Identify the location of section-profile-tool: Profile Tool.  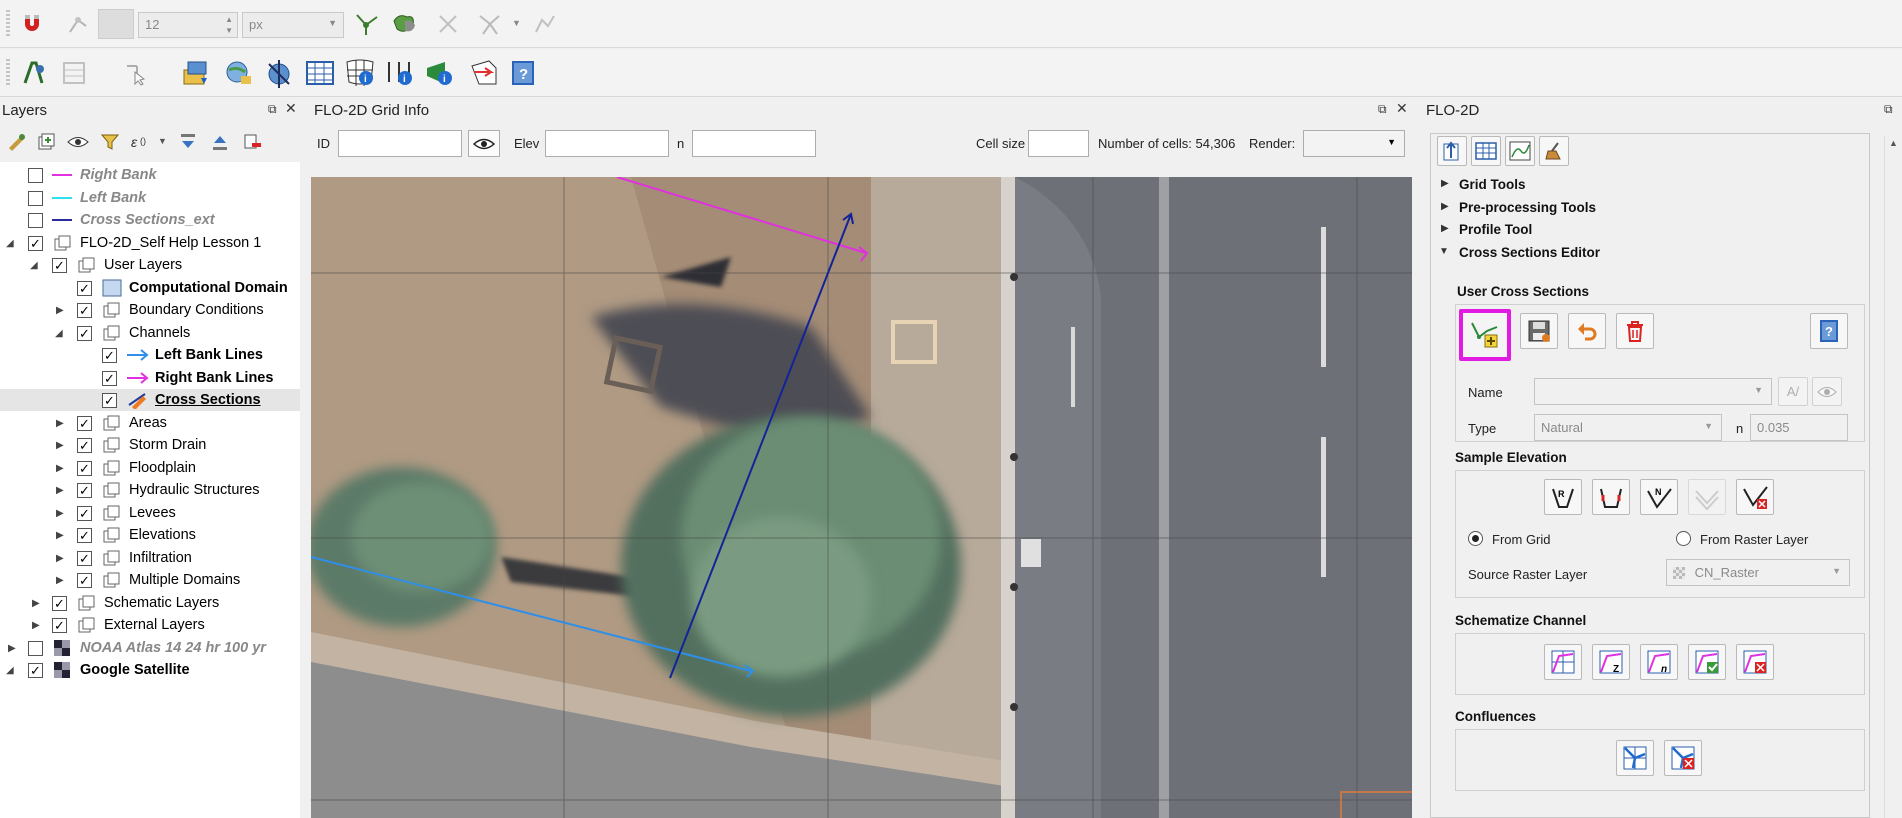
(1495, 229).